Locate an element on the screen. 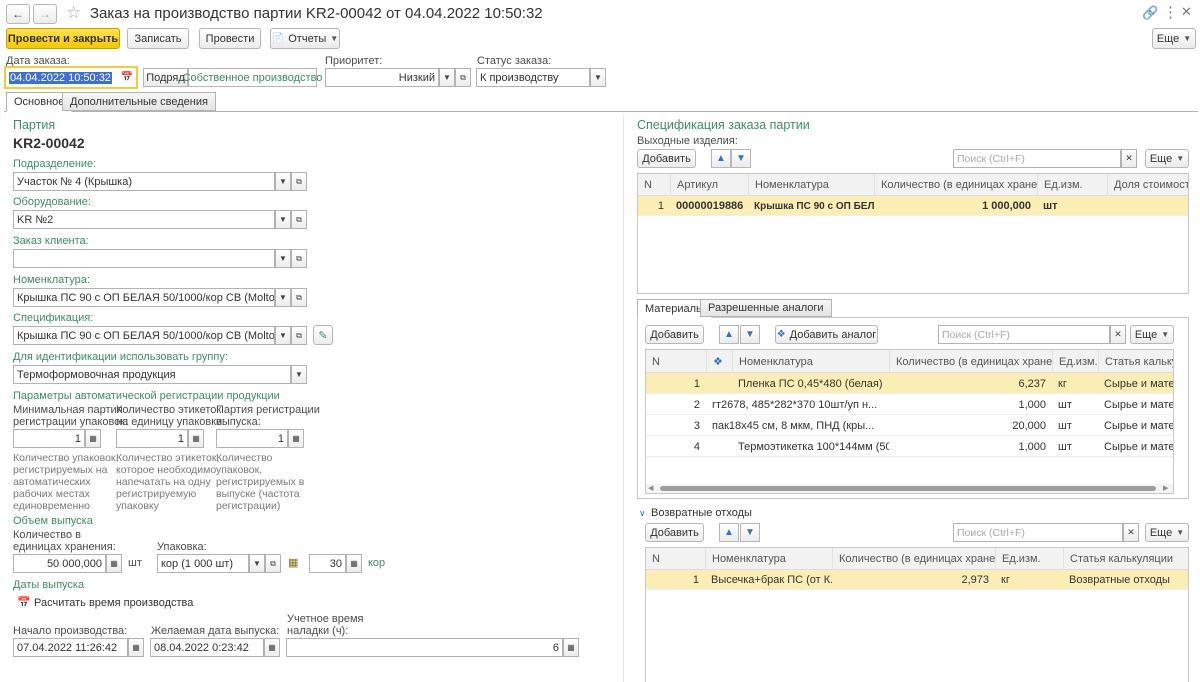 The image size is (1200, 682). waste-search-input: Поиск (Ctrl+F) is located at coordinates (1038, 532).